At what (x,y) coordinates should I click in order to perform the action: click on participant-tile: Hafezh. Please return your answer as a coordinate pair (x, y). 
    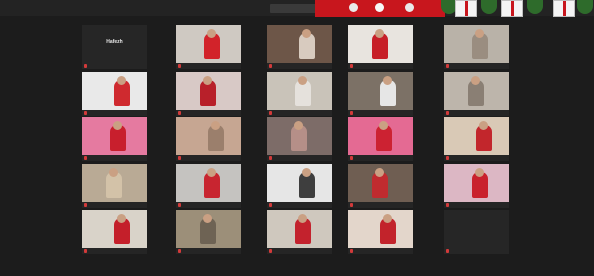
    Looking at the image, I should click on (114, 47).